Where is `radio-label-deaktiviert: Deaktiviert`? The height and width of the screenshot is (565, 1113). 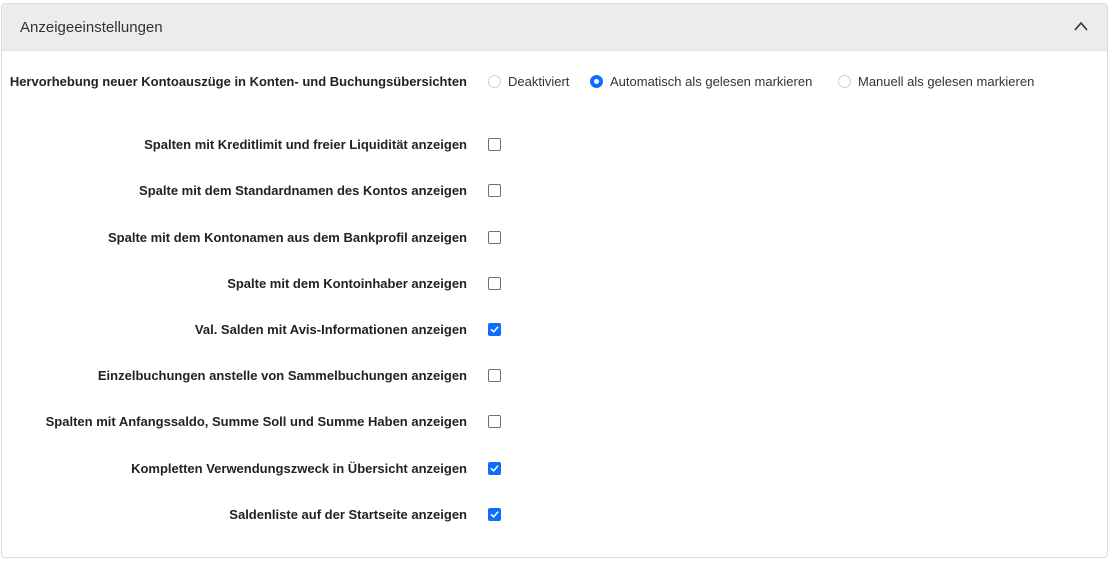
radio-label-deaktiviert: Deaktiviert is located at coordinates (539, 81).